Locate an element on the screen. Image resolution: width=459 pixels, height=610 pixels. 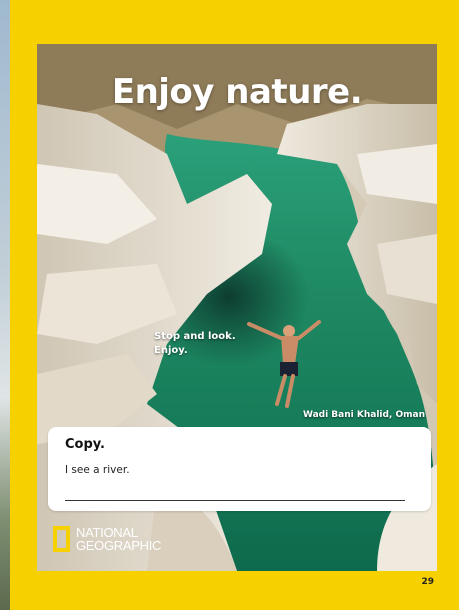
page-number: 29 is located at coordinates (427, 582).